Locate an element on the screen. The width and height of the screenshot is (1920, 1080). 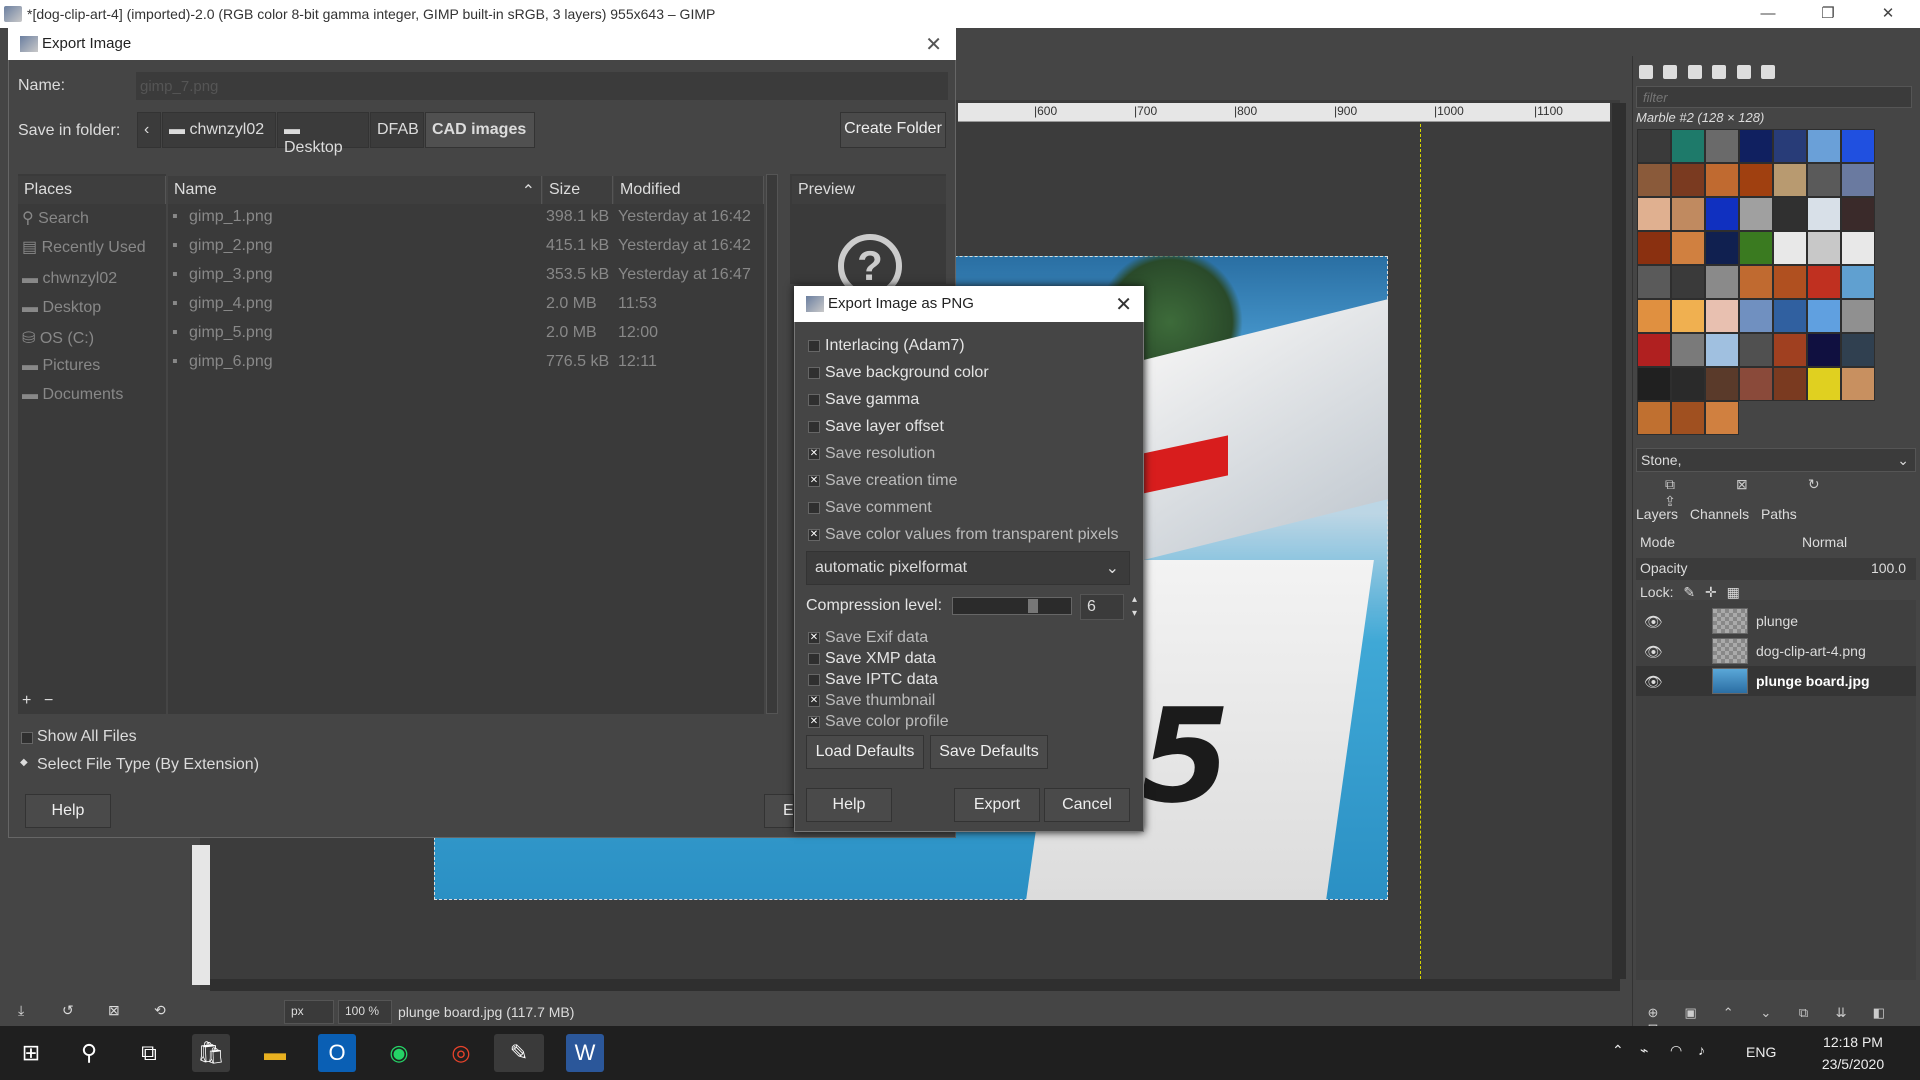
column-size: Size is located at coordinates (578, 190).